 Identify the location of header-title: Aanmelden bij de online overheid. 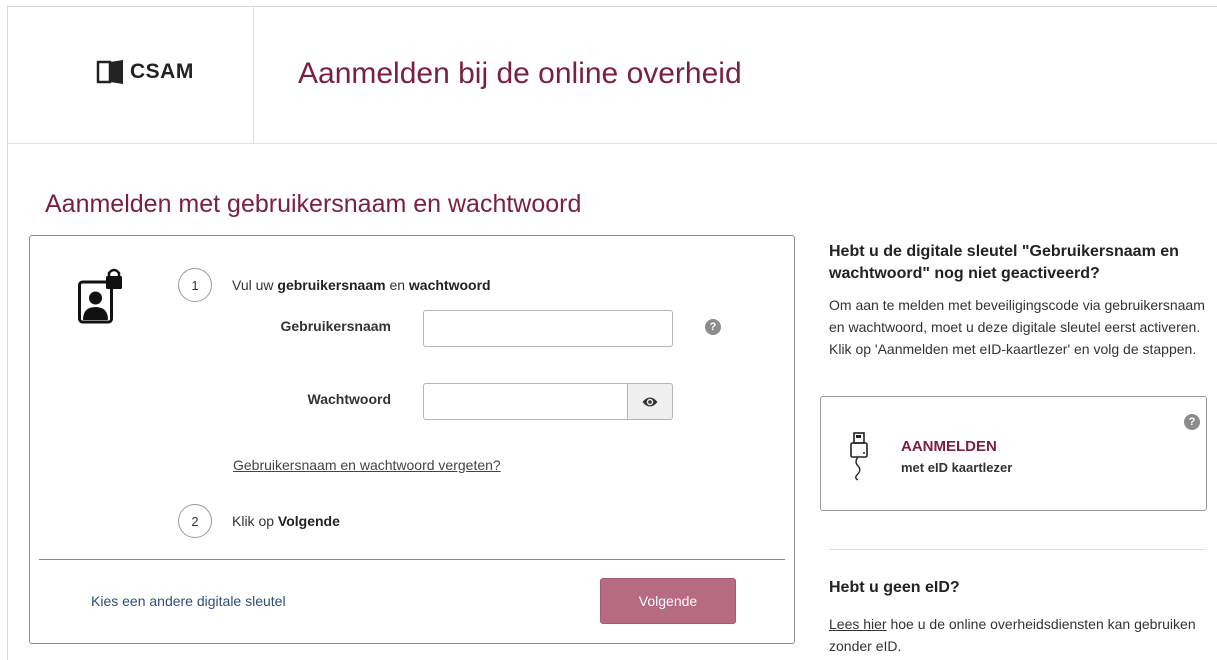
(520, 73).